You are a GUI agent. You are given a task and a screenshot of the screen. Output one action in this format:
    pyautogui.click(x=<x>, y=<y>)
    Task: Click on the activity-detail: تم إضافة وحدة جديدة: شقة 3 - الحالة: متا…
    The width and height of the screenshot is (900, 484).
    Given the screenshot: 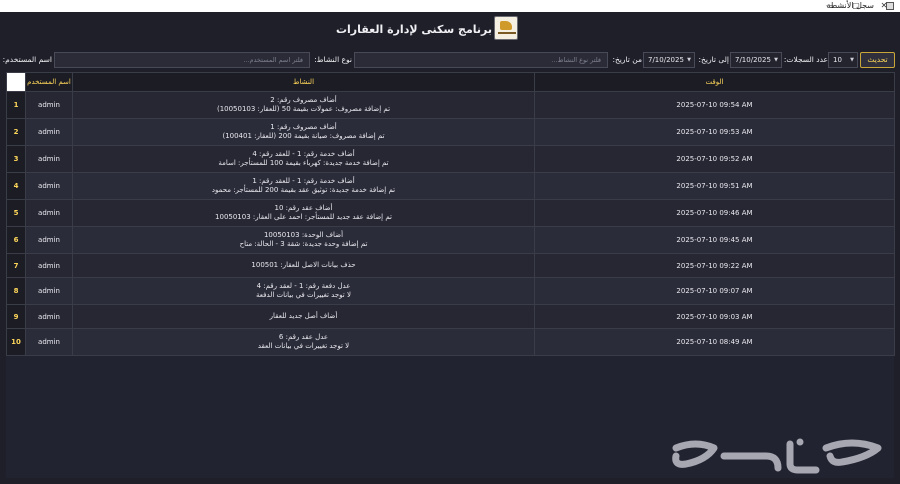 What is the action you would take?
    pyautogui.click(x=303, y=244)
    